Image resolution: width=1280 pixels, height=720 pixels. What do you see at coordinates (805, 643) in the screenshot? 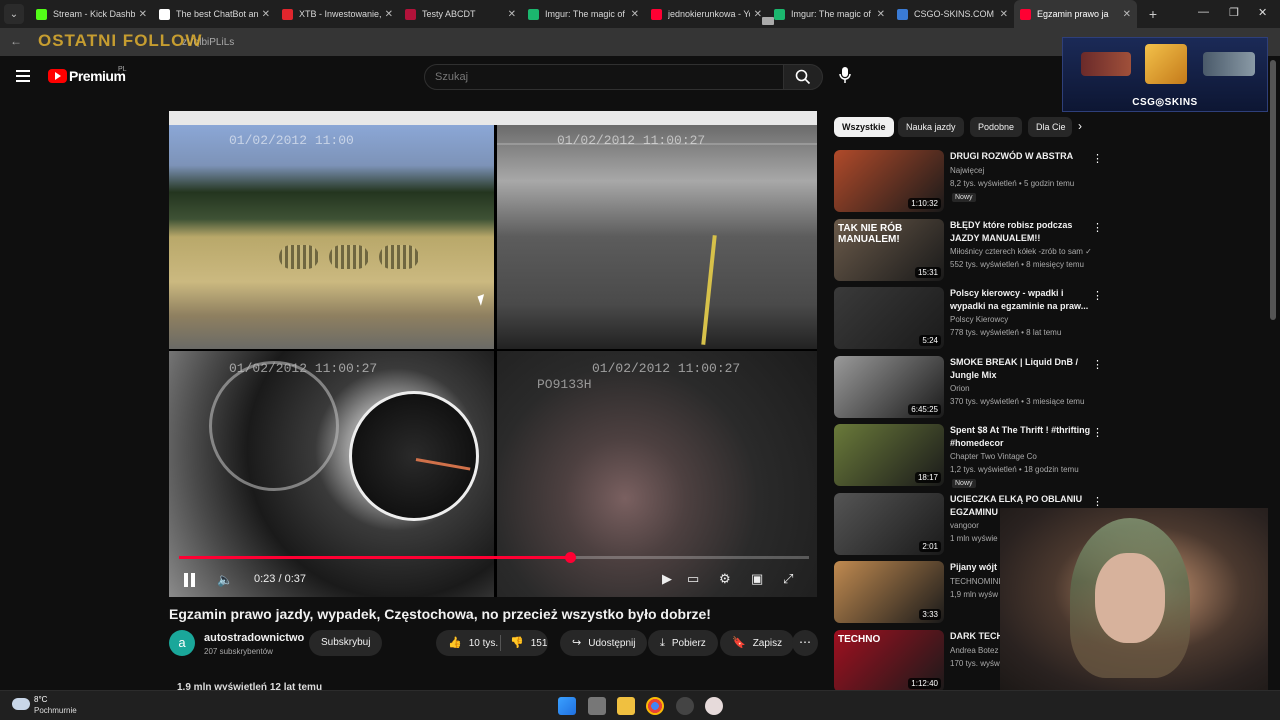
I see `more-actions-icon: ⋯` at bounding box center [805, 643].